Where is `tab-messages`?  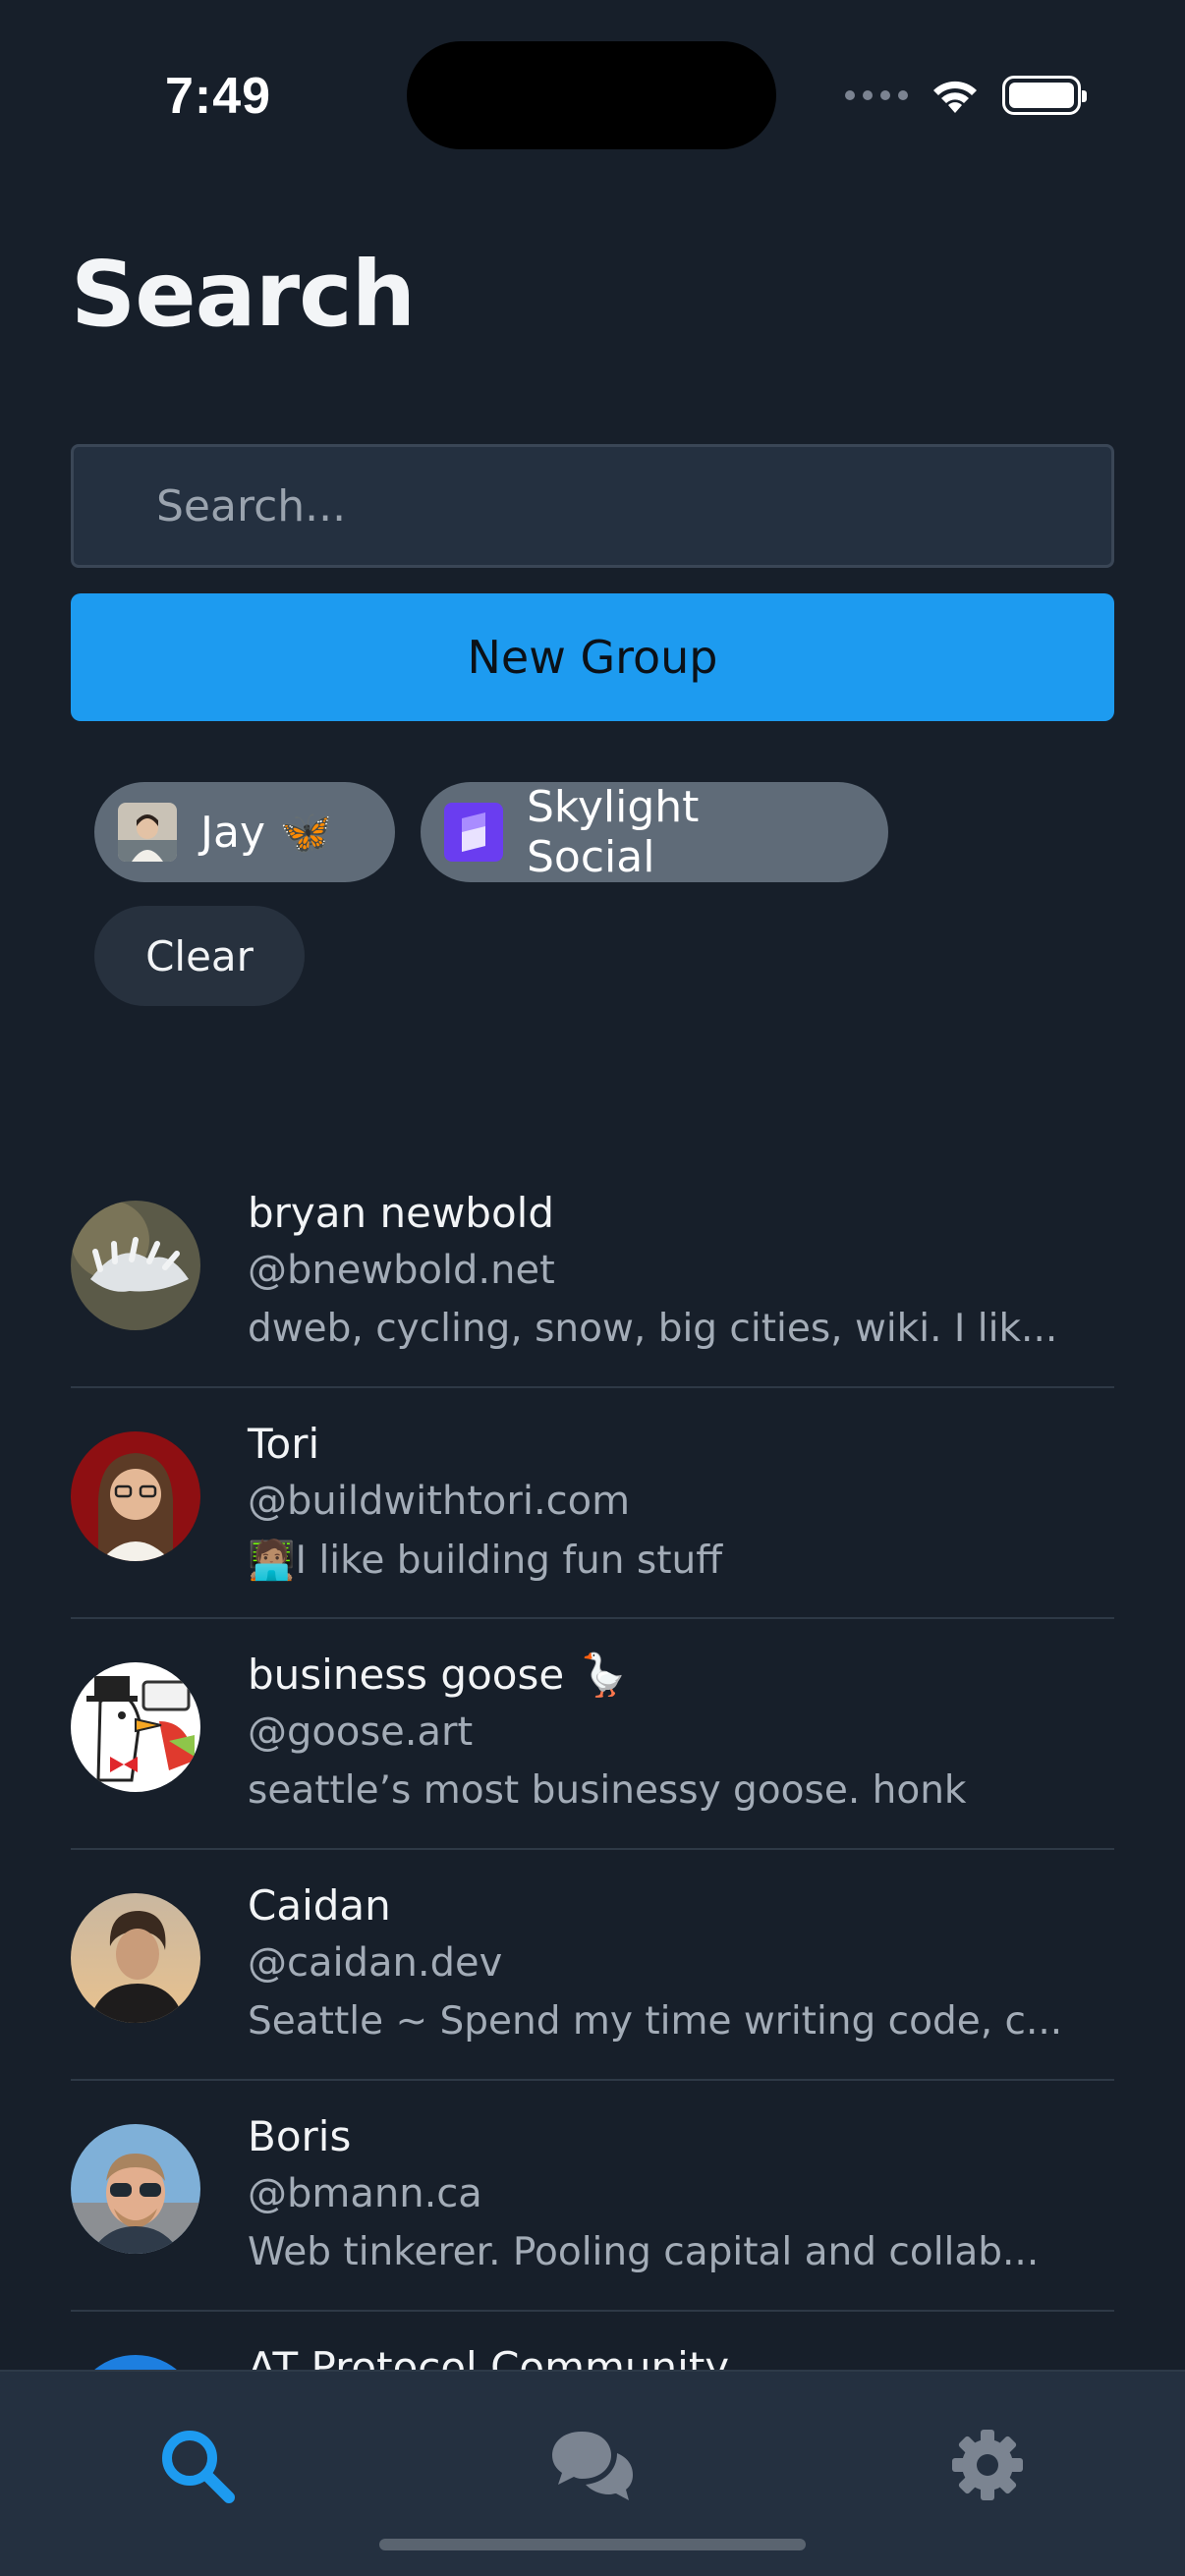
tab-messages is located at coordinates (592, 2465).